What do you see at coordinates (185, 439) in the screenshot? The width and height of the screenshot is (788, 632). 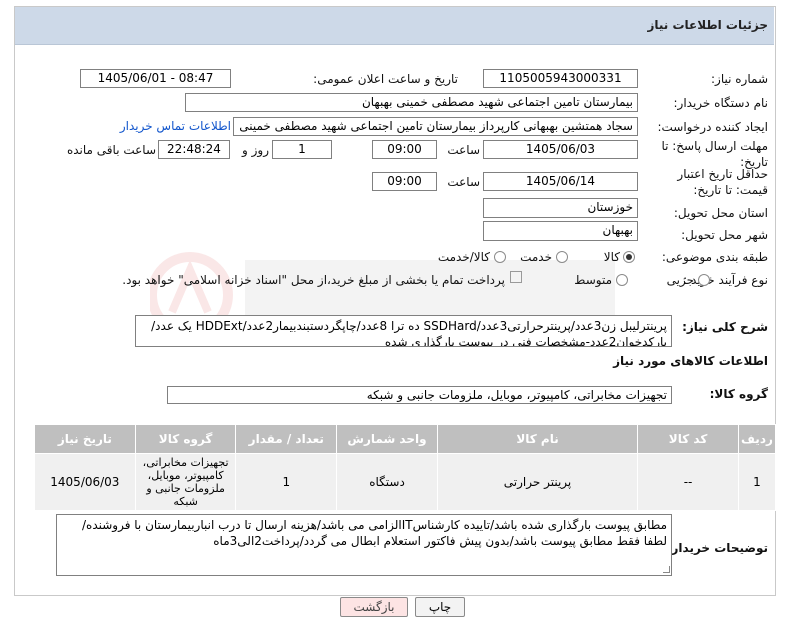 I see `col-group: گروه کالا` at bounding box center [185, 439].